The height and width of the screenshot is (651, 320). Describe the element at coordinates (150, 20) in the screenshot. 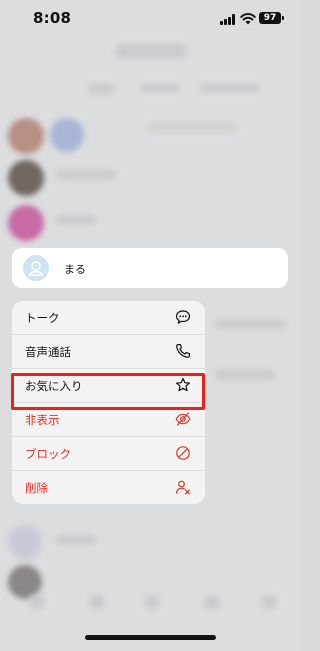

I see `status-bar: 8:08 97` at that location.